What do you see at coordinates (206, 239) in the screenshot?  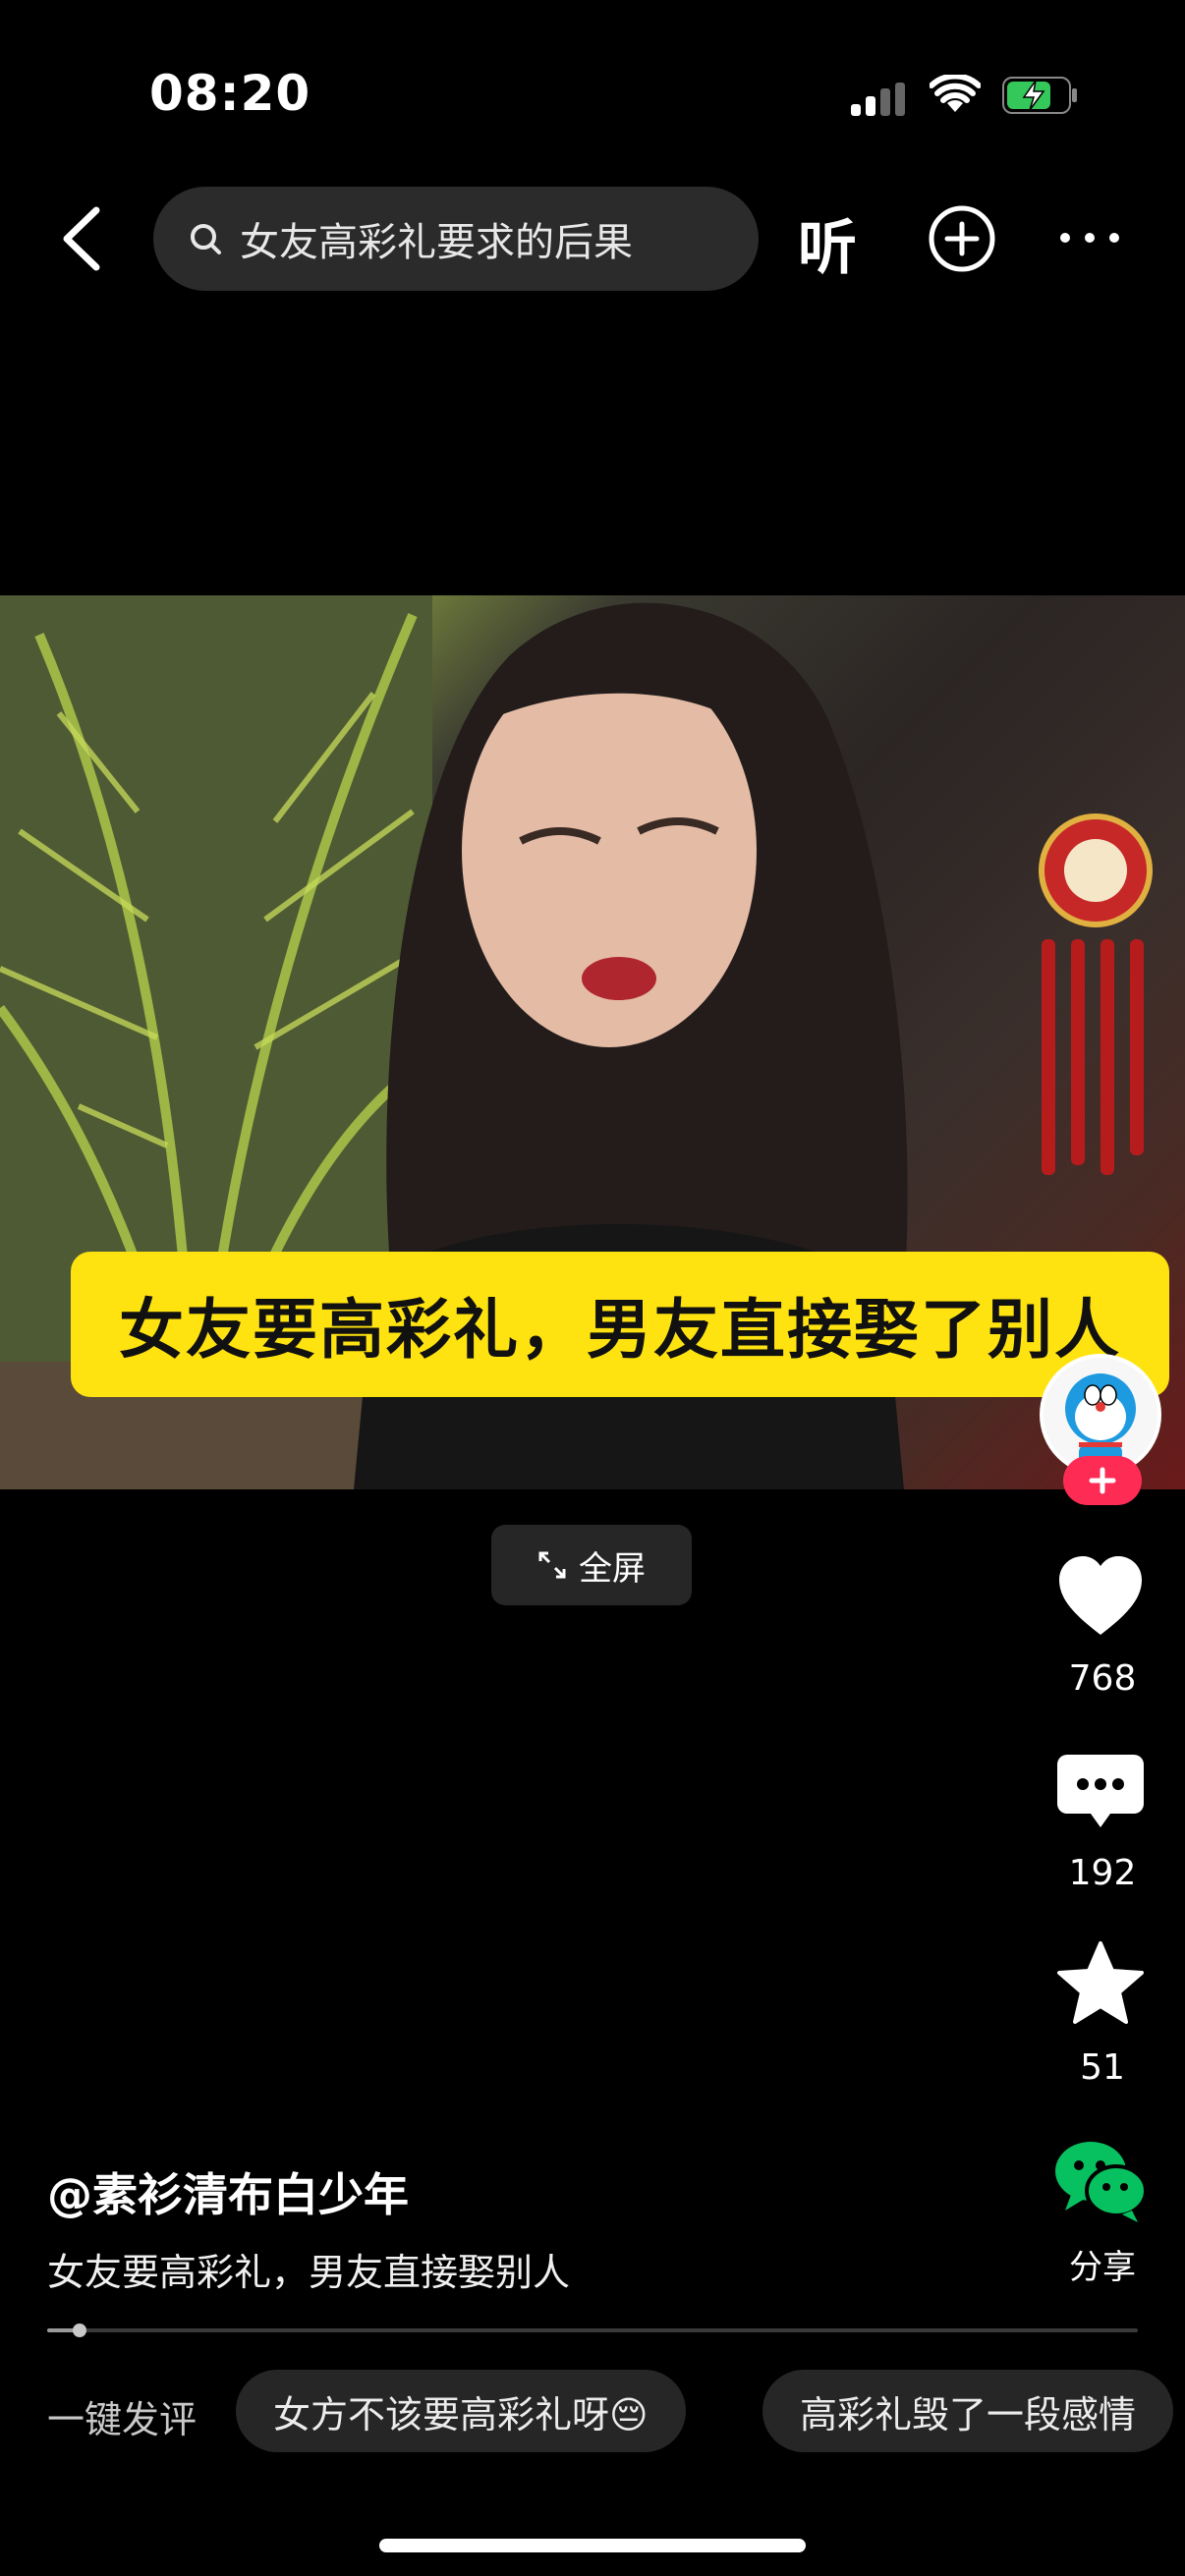 I see `search-icon` at bounding box center [206, 239].